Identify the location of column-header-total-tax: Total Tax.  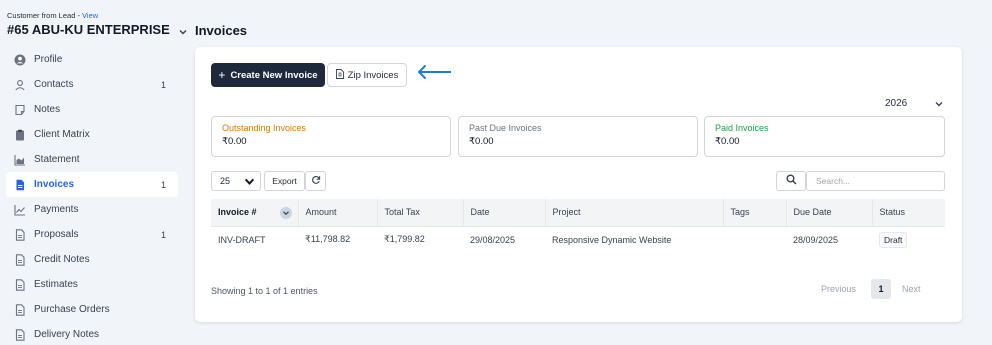
(420, 213).